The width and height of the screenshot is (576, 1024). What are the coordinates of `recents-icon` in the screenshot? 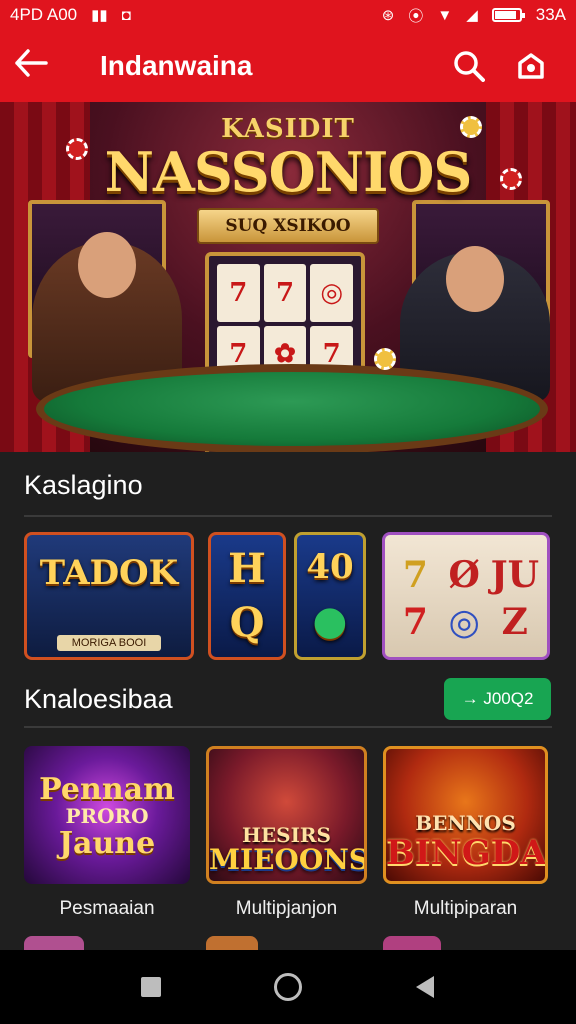 It's located at (151, 987).